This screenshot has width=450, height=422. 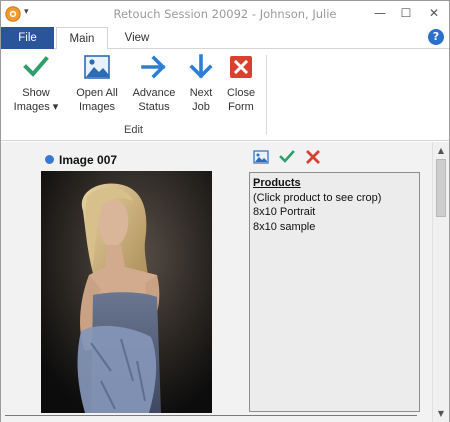 What do you see at coordinates (334, 227) in the screenshot?
I see `product-item: 8x10 sample` at bounding box center [334, 227].